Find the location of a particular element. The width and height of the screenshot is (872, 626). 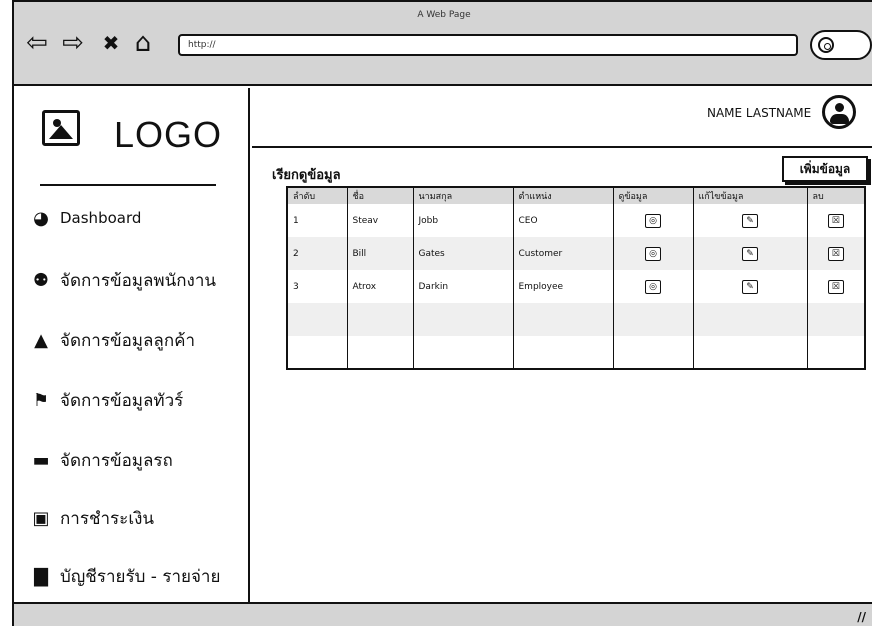

sidebar-item-label: การชำระเงิน is located at coordinates (107, 518).